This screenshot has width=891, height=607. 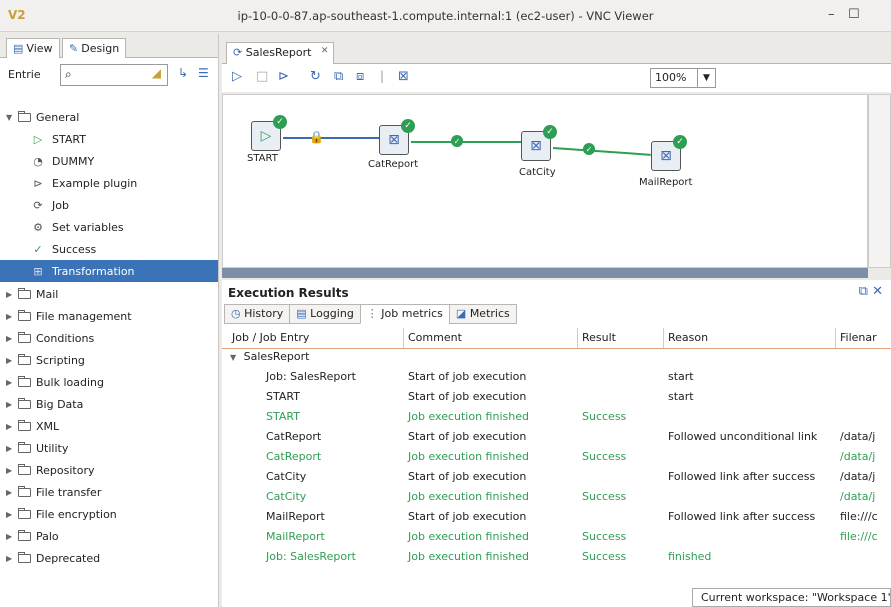 I want to click on clear-filter-icon: ◢, so click(x=156, y=73).